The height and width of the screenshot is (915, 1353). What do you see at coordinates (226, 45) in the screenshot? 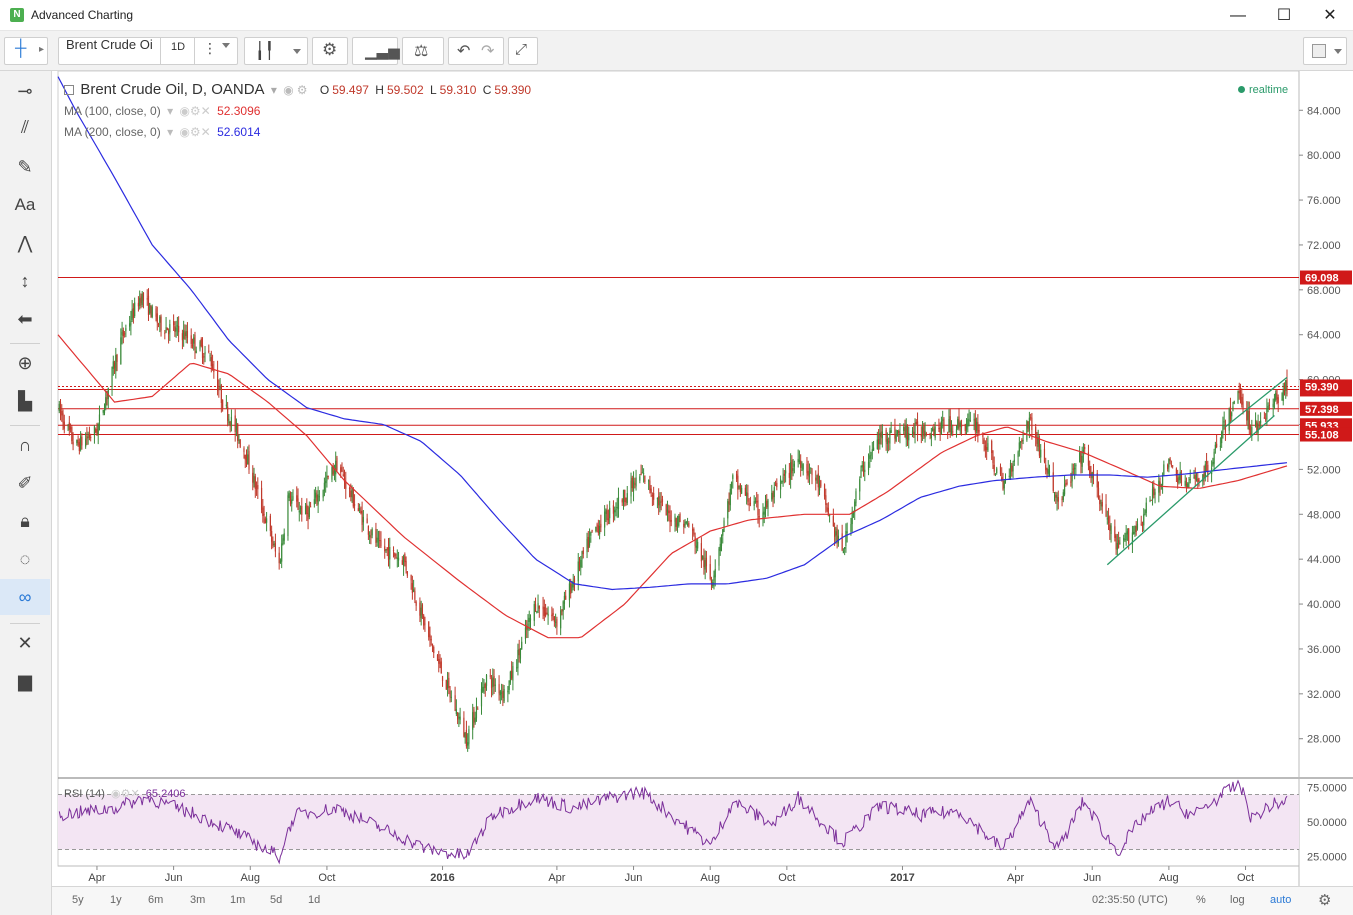
I see `interval-dropdown-icon` at bounding box center [226, 45].